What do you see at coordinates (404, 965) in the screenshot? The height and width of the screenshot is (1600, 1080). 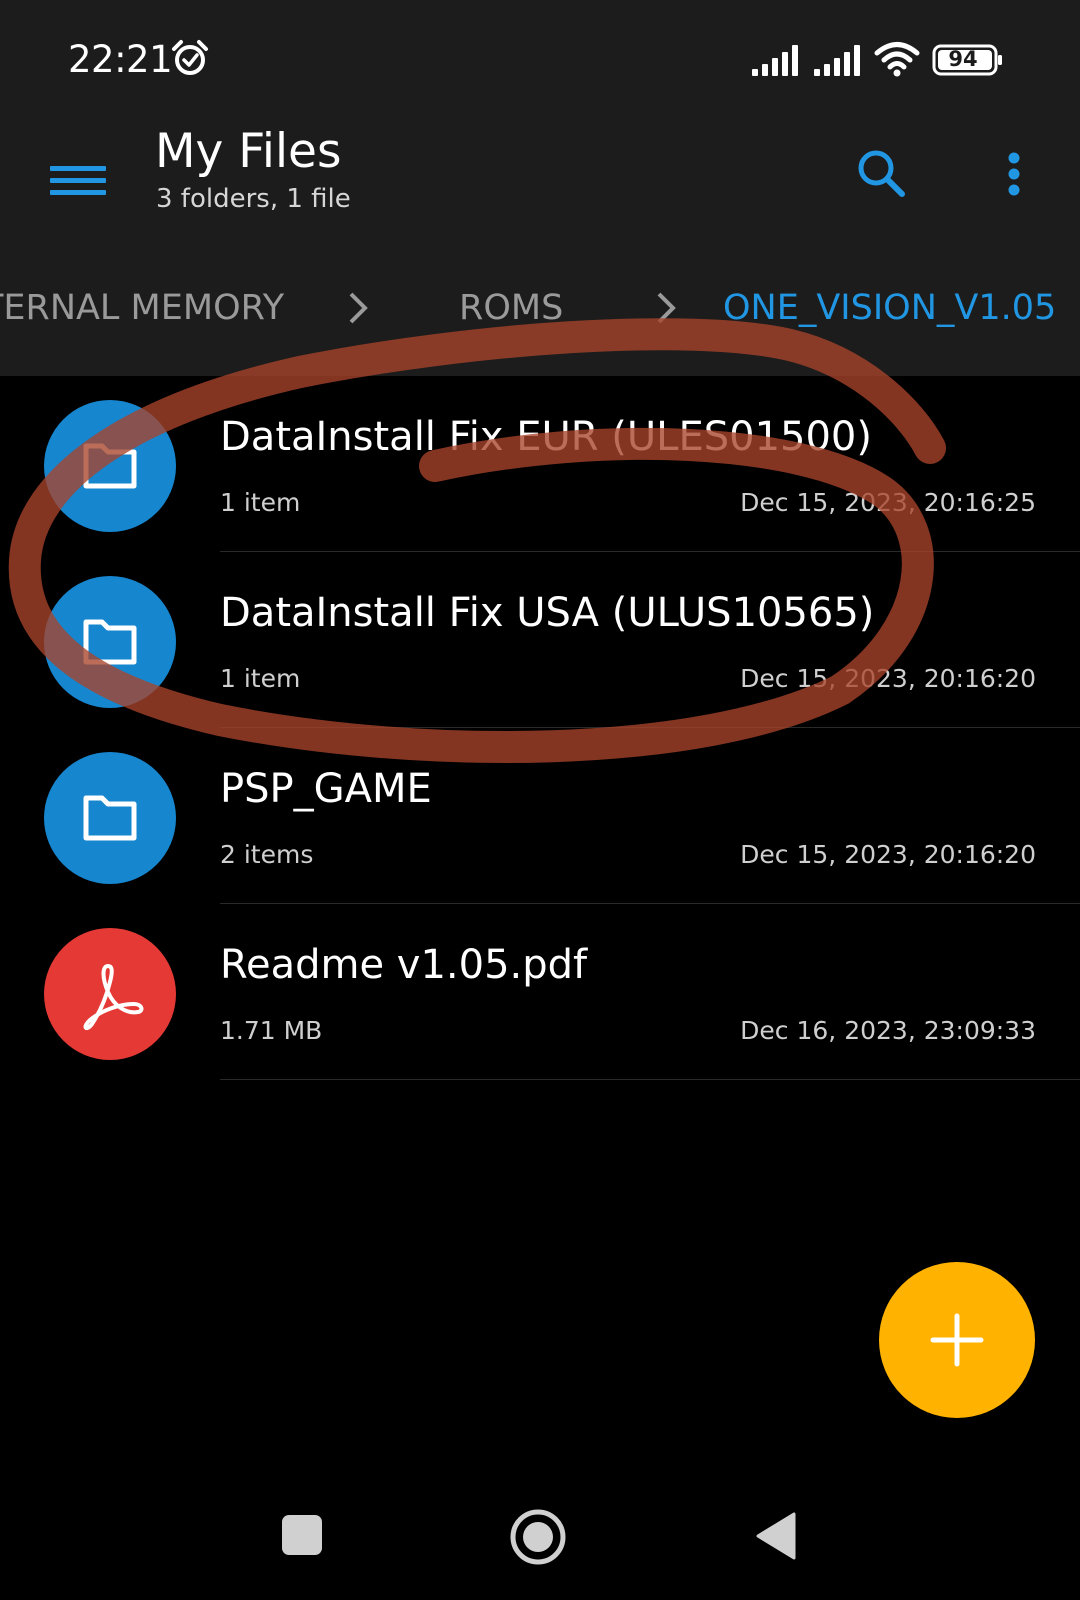 I see `file-name: Readme v1.05.pdf` at bounding box center [404, 965].